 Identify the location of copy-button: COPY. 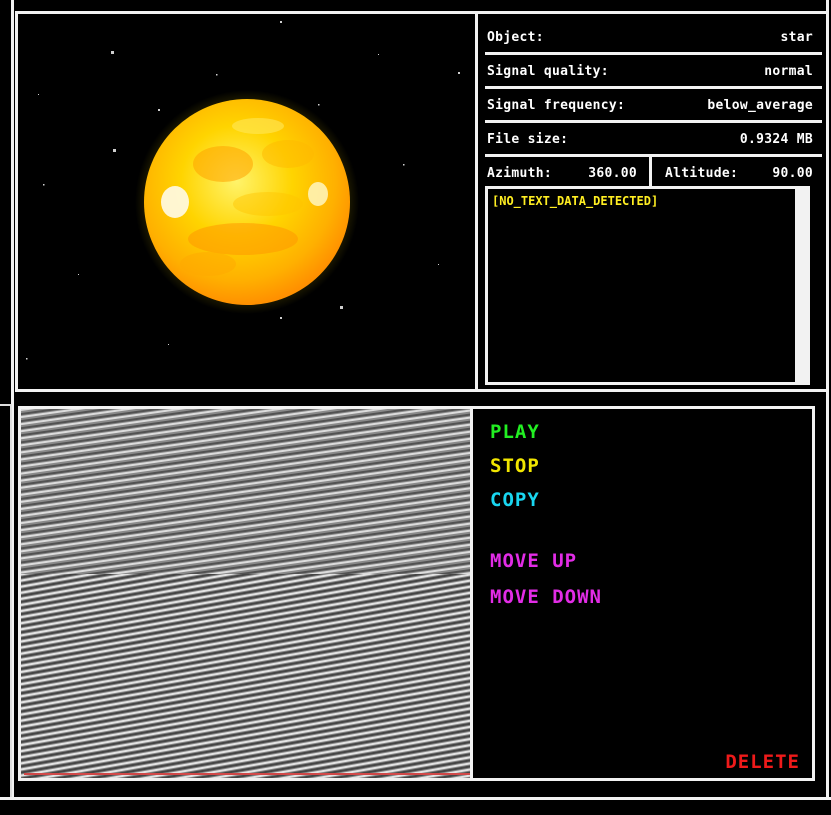
(515, 500).